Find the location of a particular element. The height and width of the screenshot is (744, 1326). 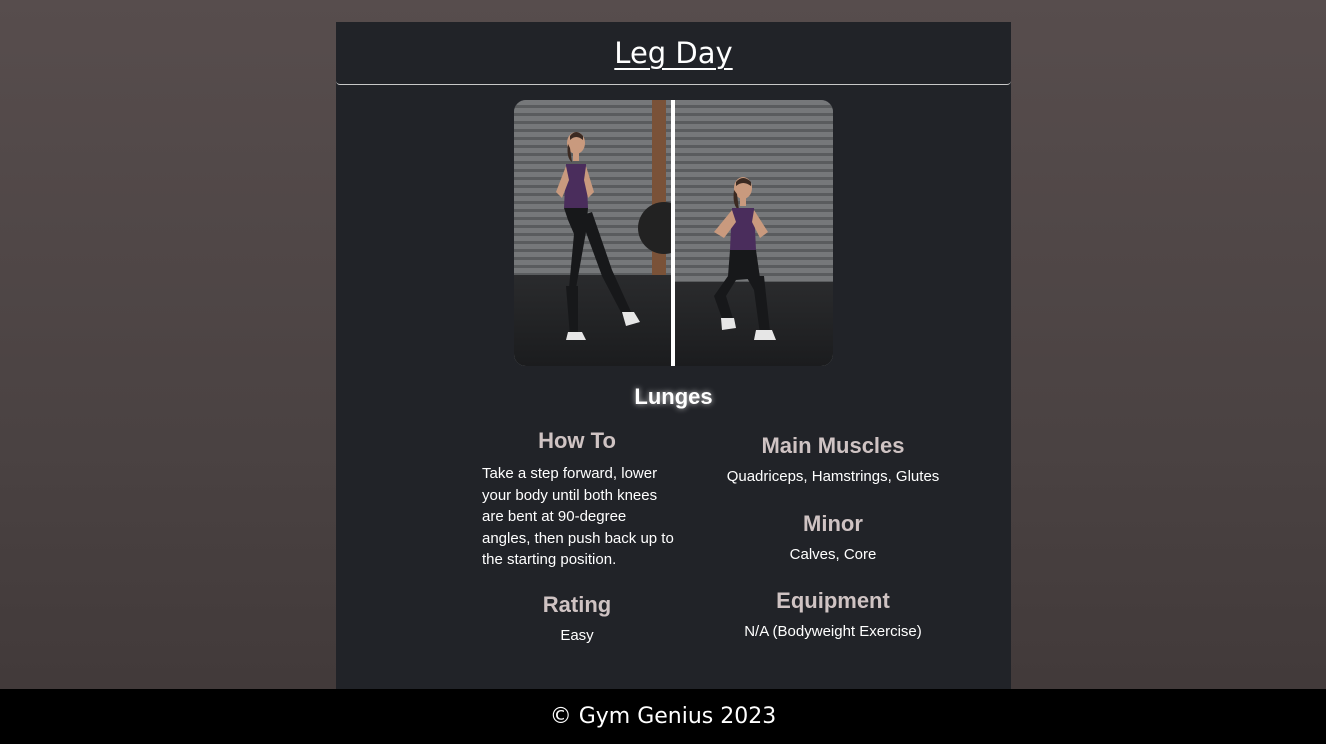

rating-value: Easy is located at coordinates (577, 635).